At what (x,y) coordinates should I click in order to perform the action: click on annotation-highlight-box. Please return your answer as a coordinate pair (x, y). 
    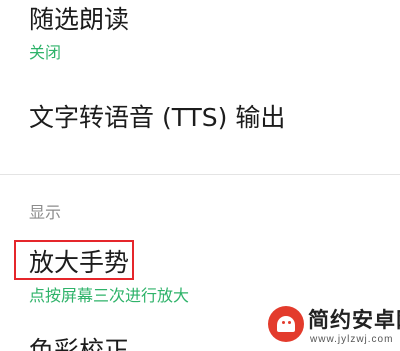
    Looking at the image, I should click on (74, 260).